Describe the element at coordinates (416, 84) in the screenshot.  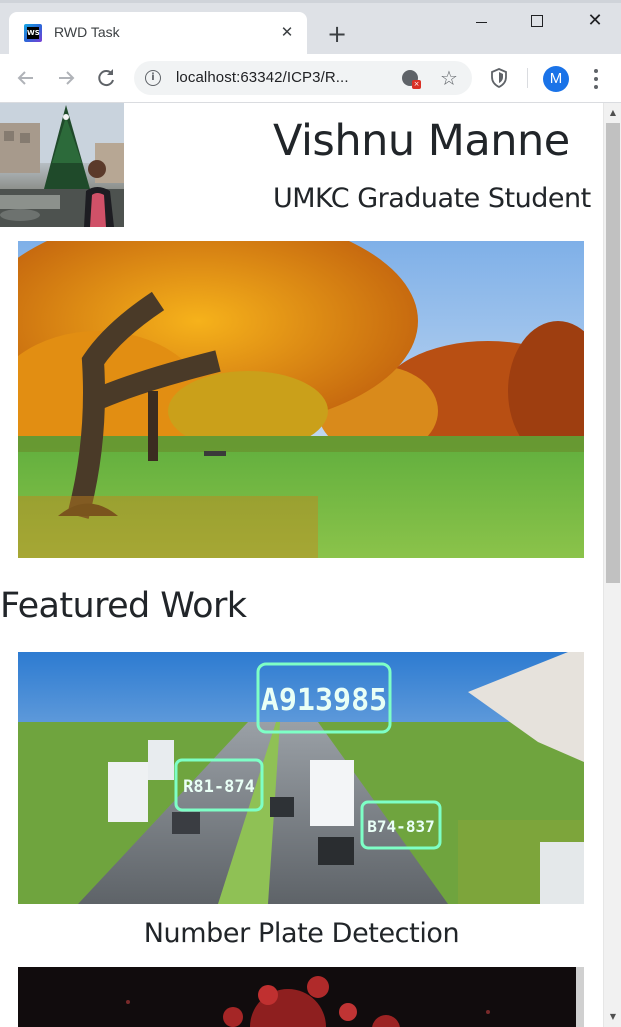
I see `blocked-badge-icon: ×` at that location.